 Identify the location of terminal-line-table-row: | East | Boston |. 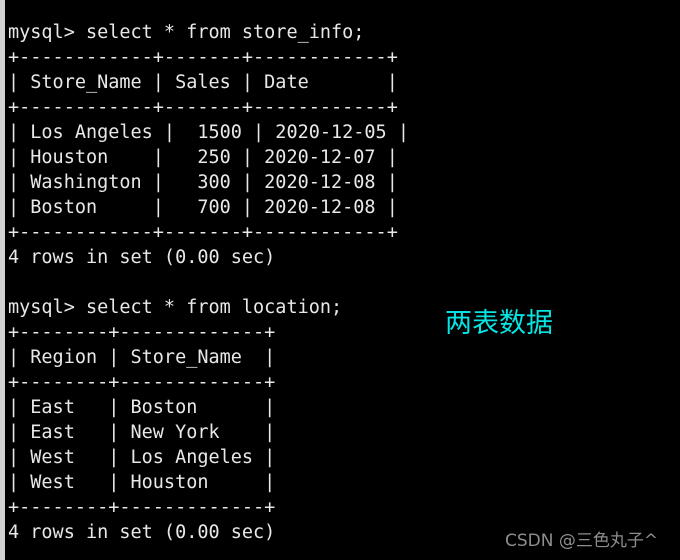
(142, 407).